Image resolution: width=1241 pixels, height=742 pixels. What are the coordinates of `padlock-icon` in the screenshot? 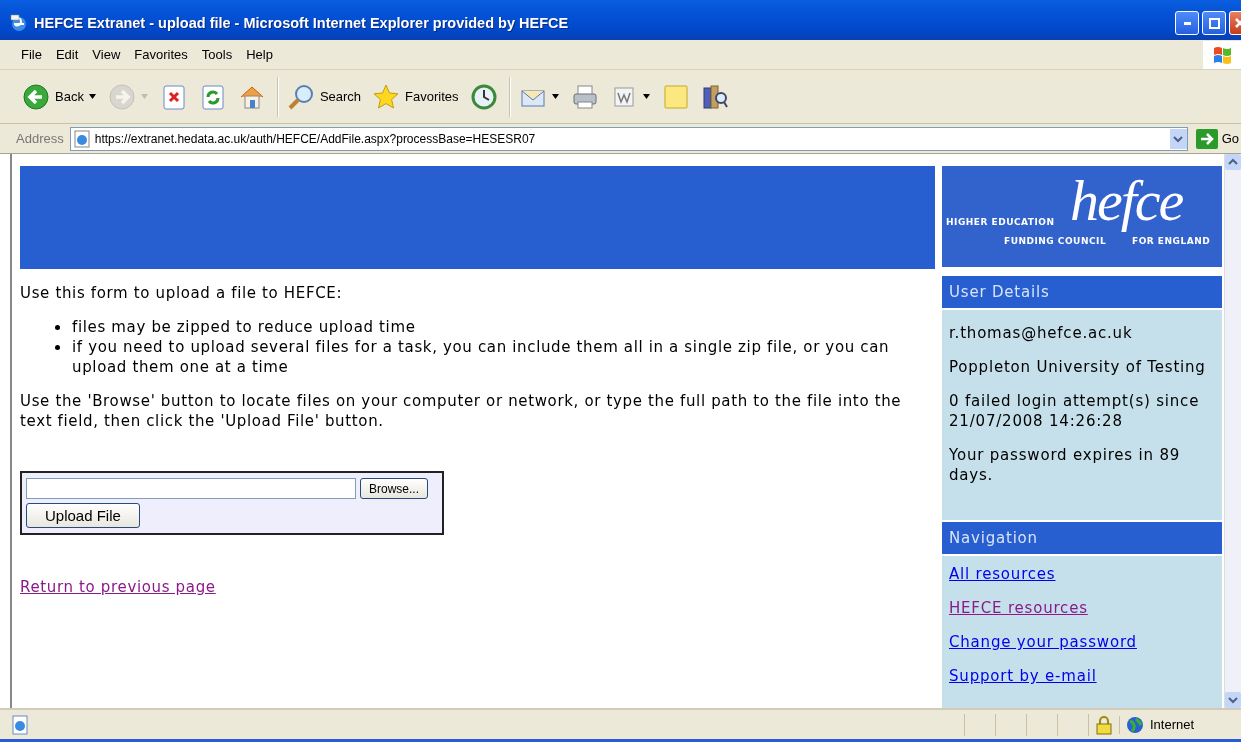 It's located at (1104, 724).